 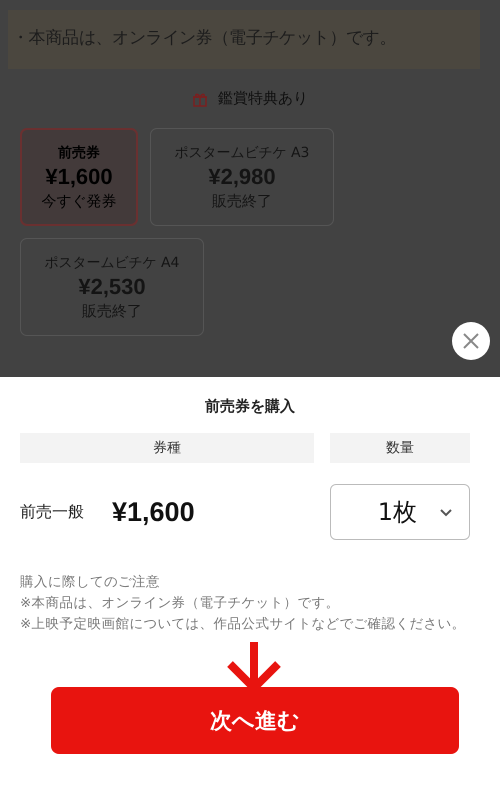 I want to click on note-text: ※上映予定映画館については、作品公式サイトなどでご確認ください。, so click(x=243, y=624).